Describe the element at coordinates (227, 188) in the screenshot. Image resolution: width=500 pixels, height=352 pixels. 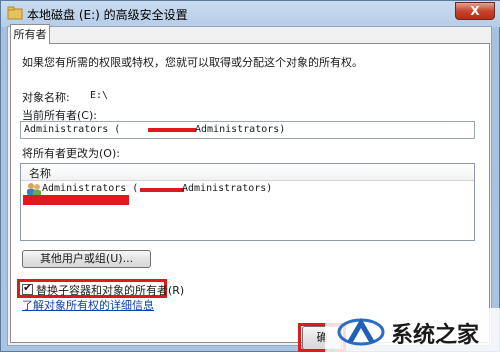
I see `list-item-suffix: Administrators)` at that location.